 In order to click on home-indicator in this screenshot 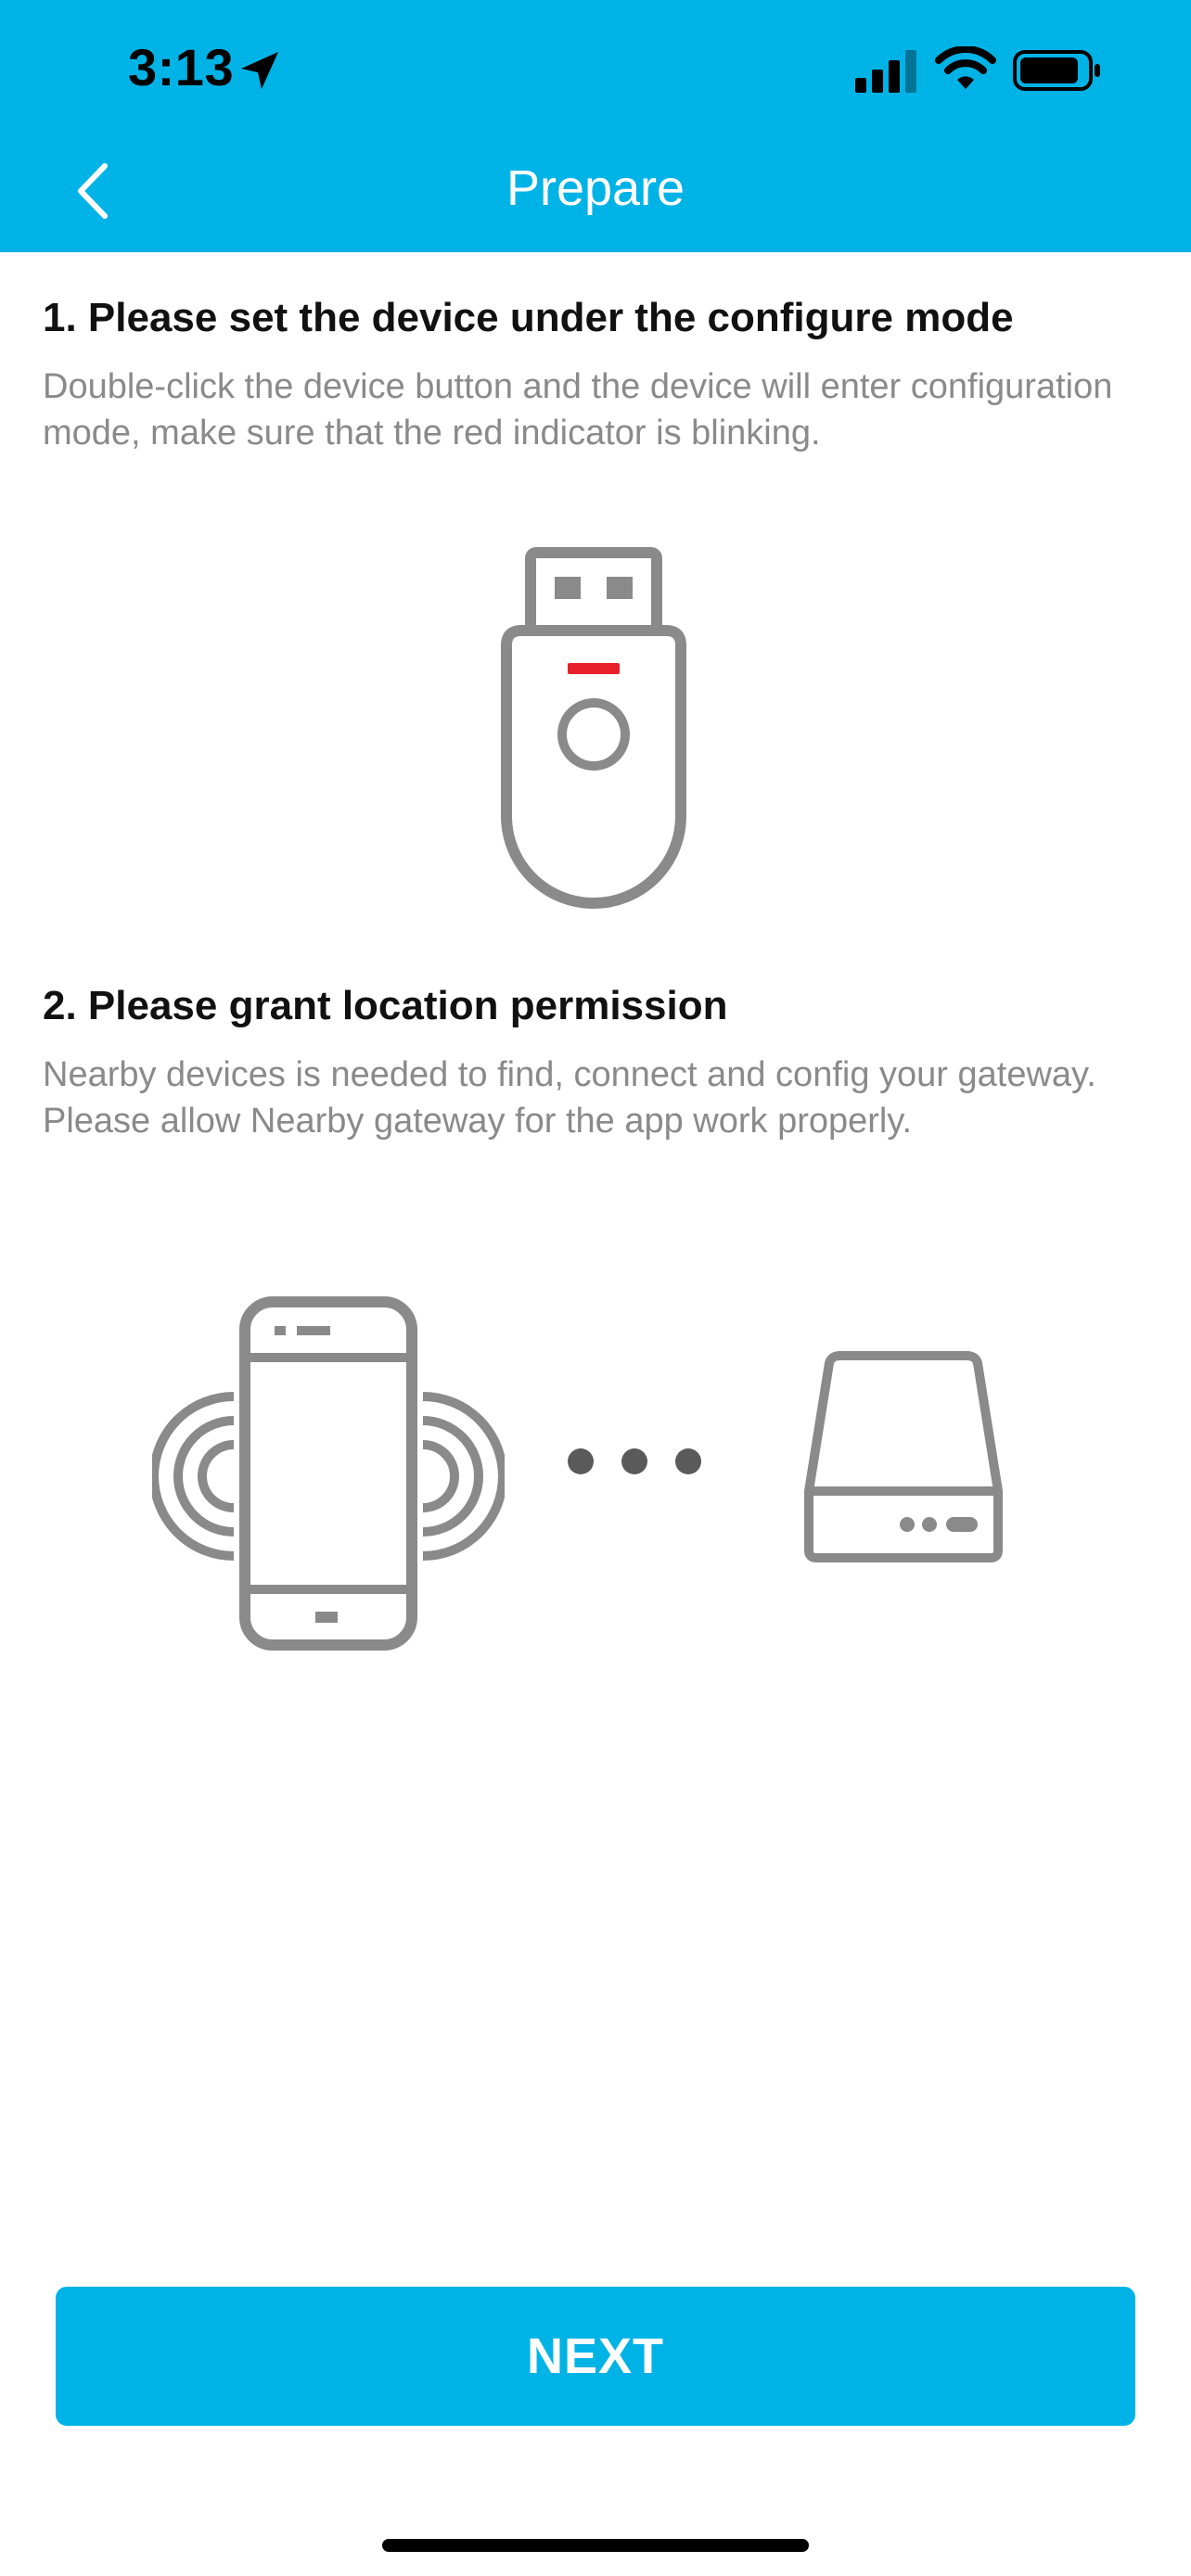, I will do `click(595, 2545)`.